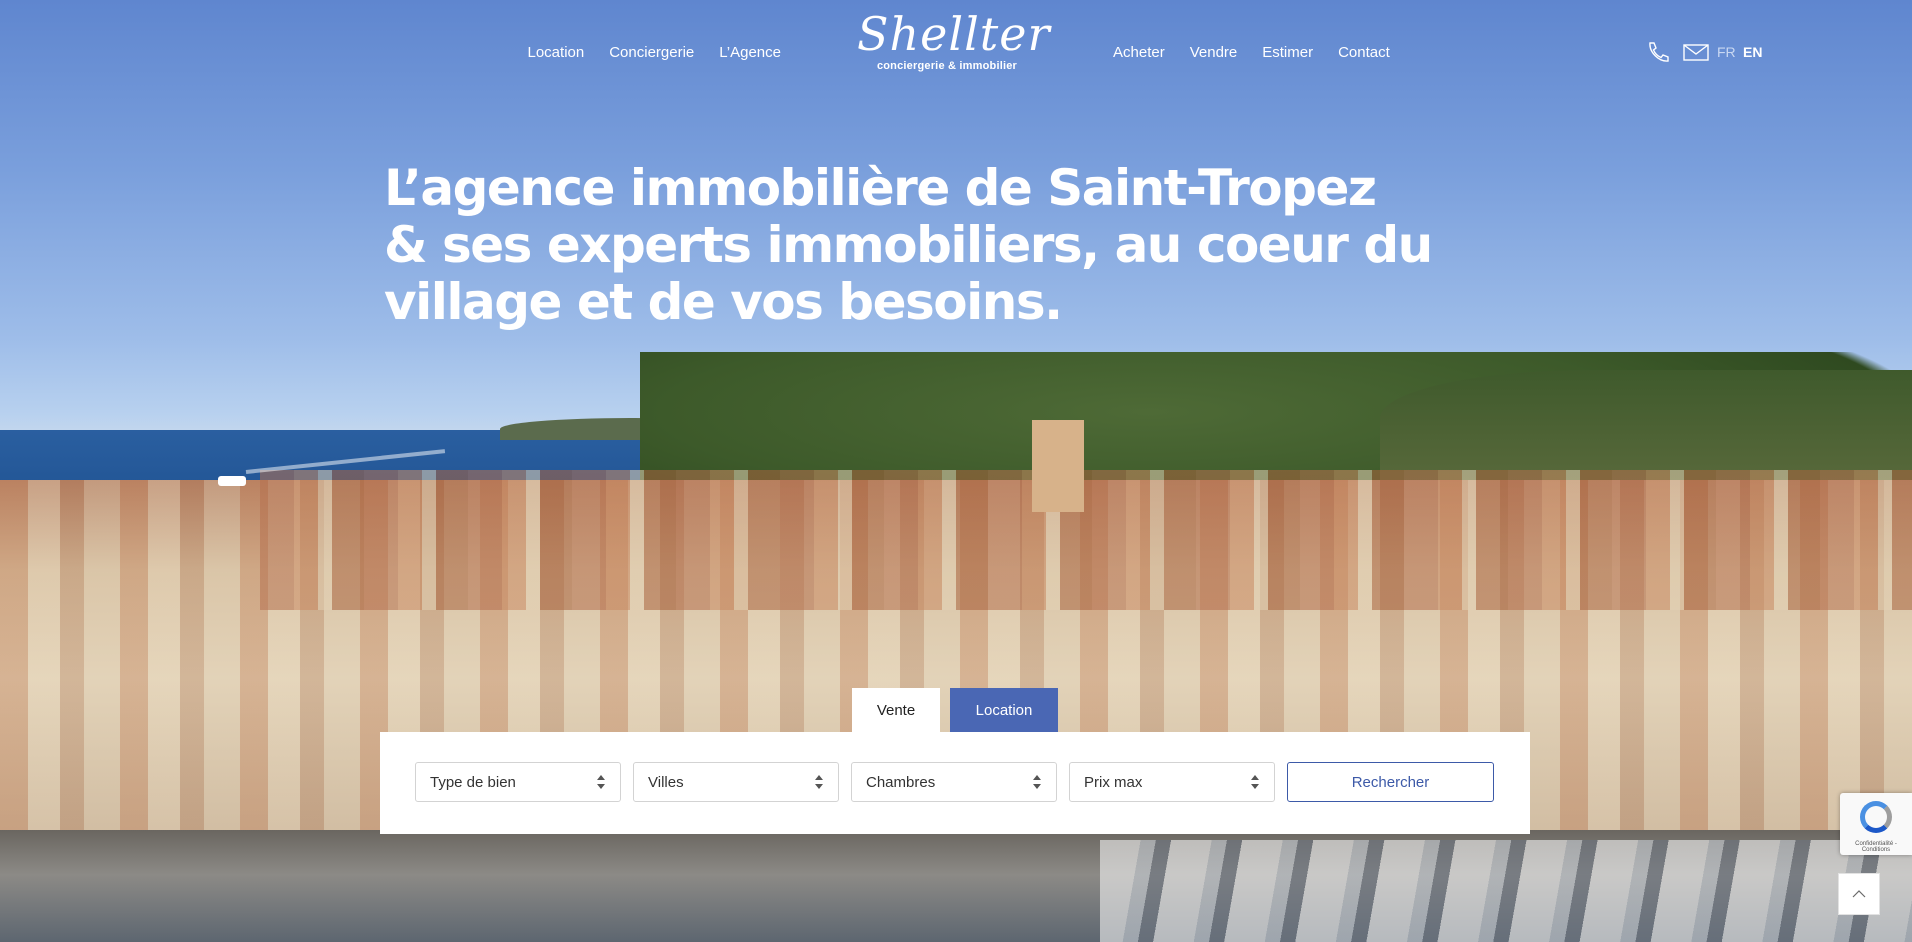  Describe the element at coordinates (901, 782) in the screenshot. I see `chambres-label: Chambres` at that location.